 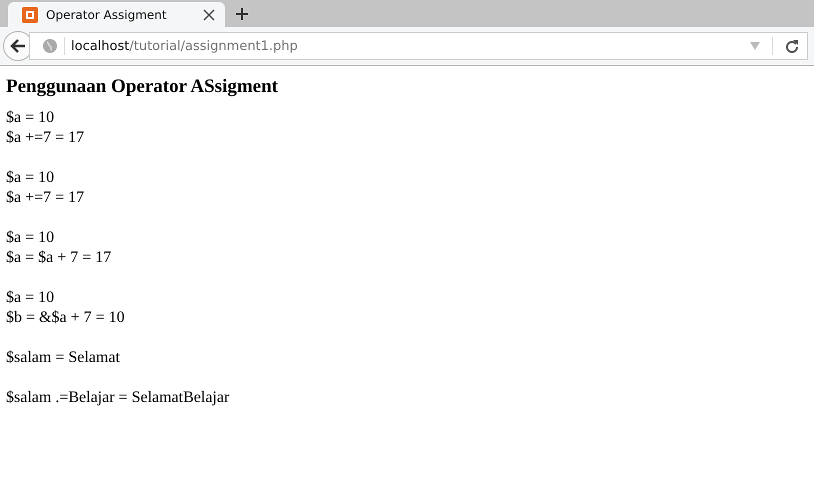 I want to click on back-arrow-icon, so click(x=18, y=46).